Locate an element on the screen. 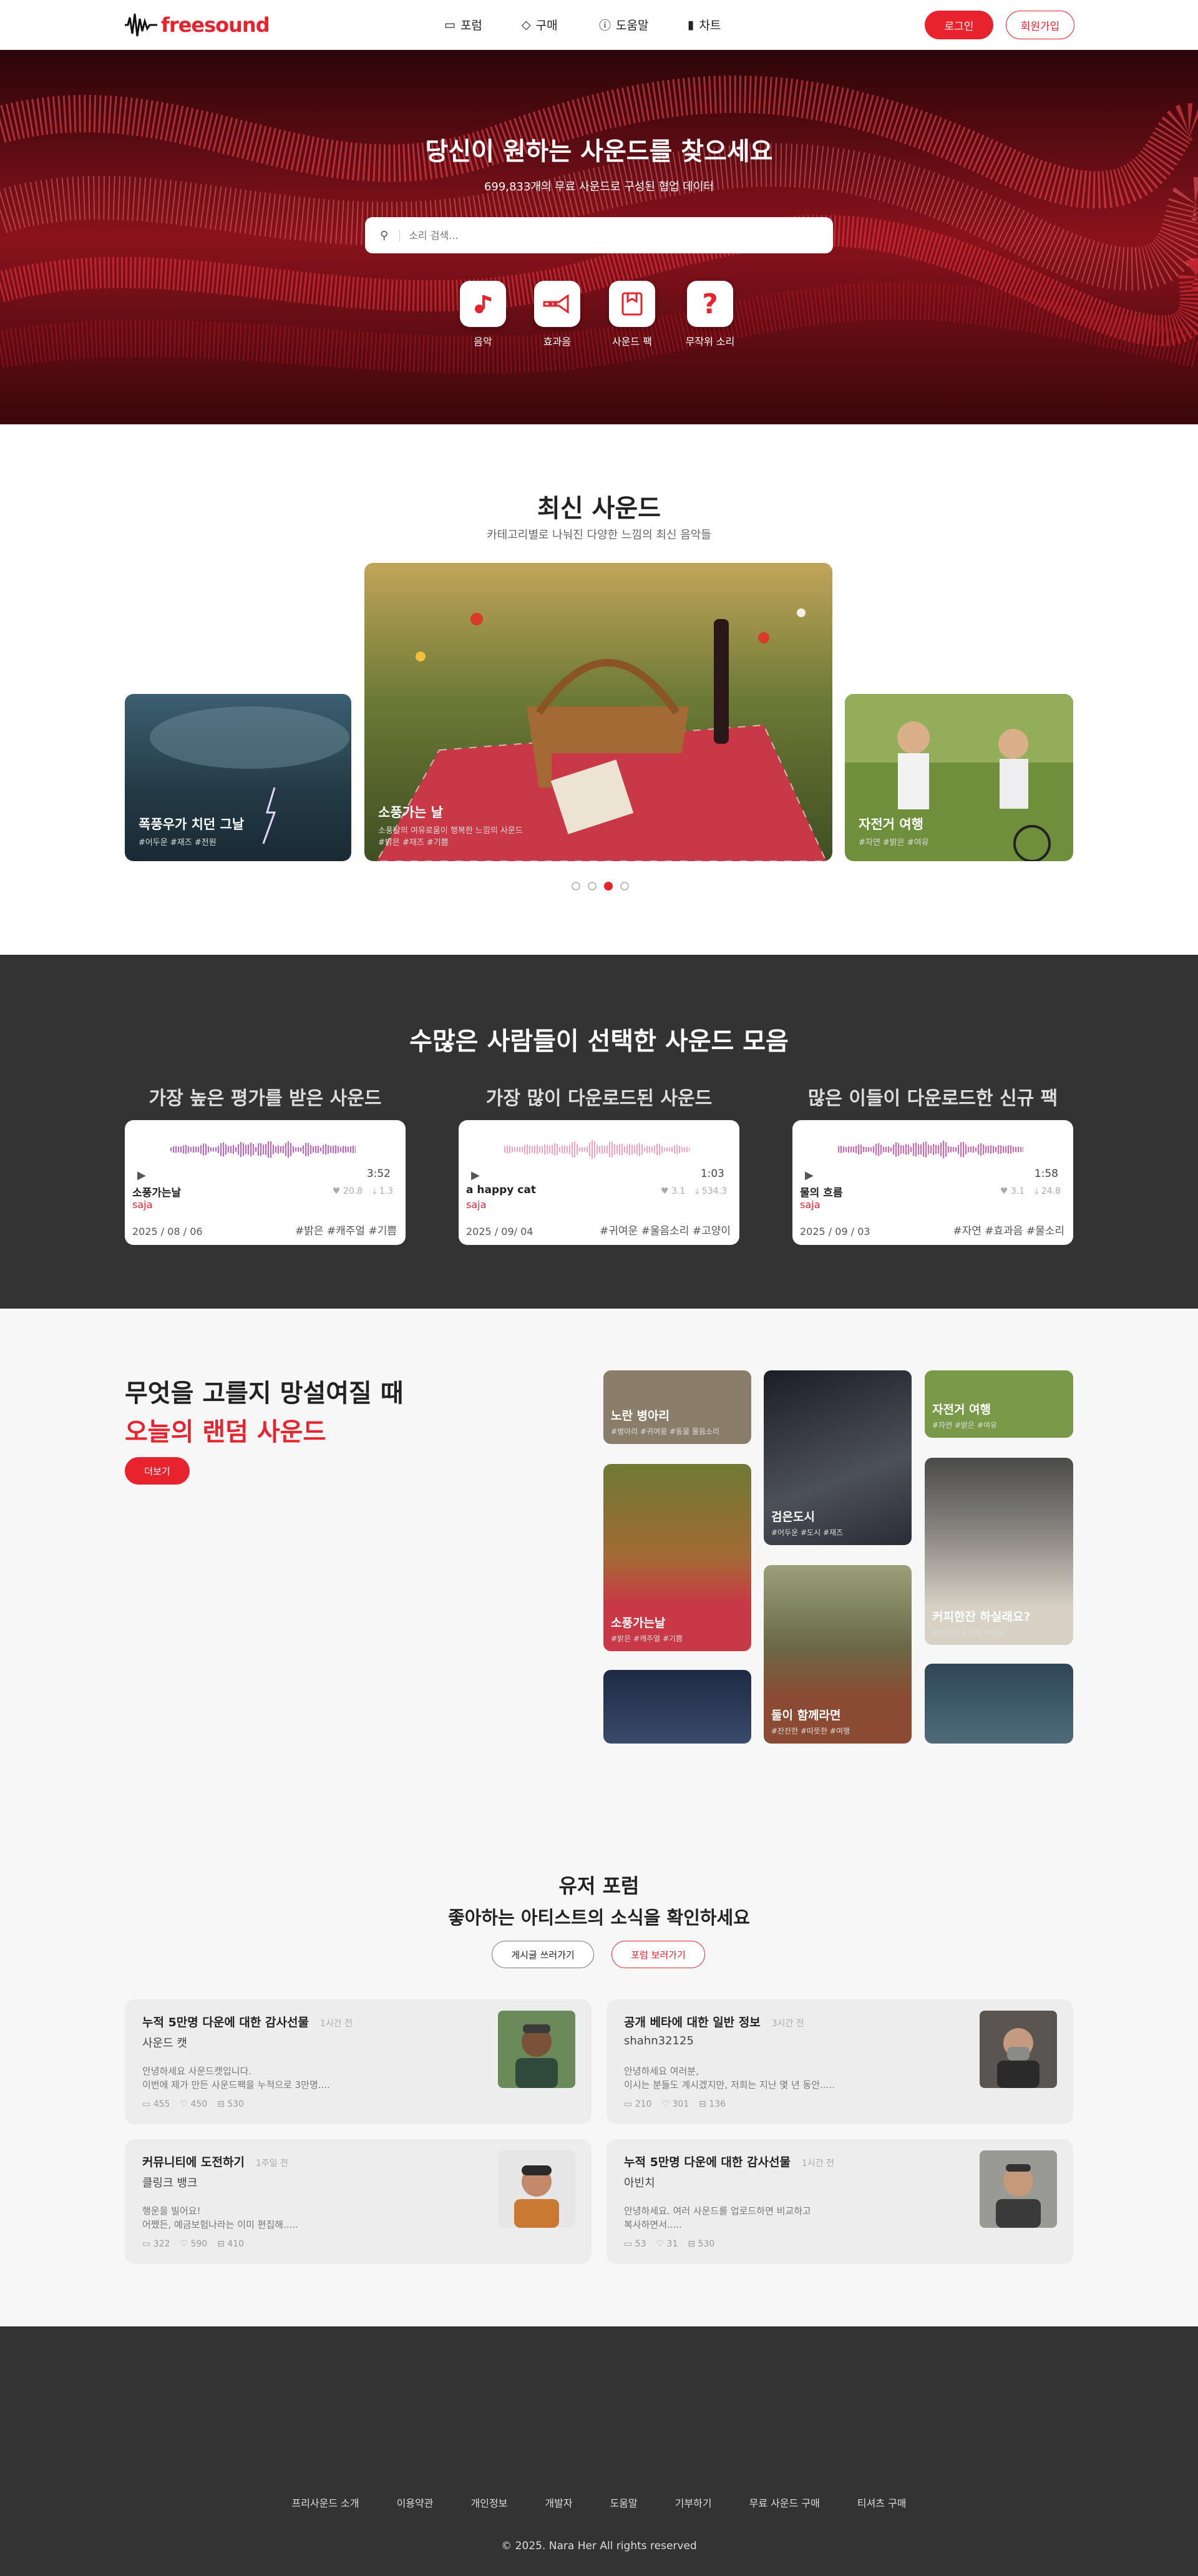 This screenshot has height=2576, width=1198. waveform-image is located at coordinates (930, 1149).